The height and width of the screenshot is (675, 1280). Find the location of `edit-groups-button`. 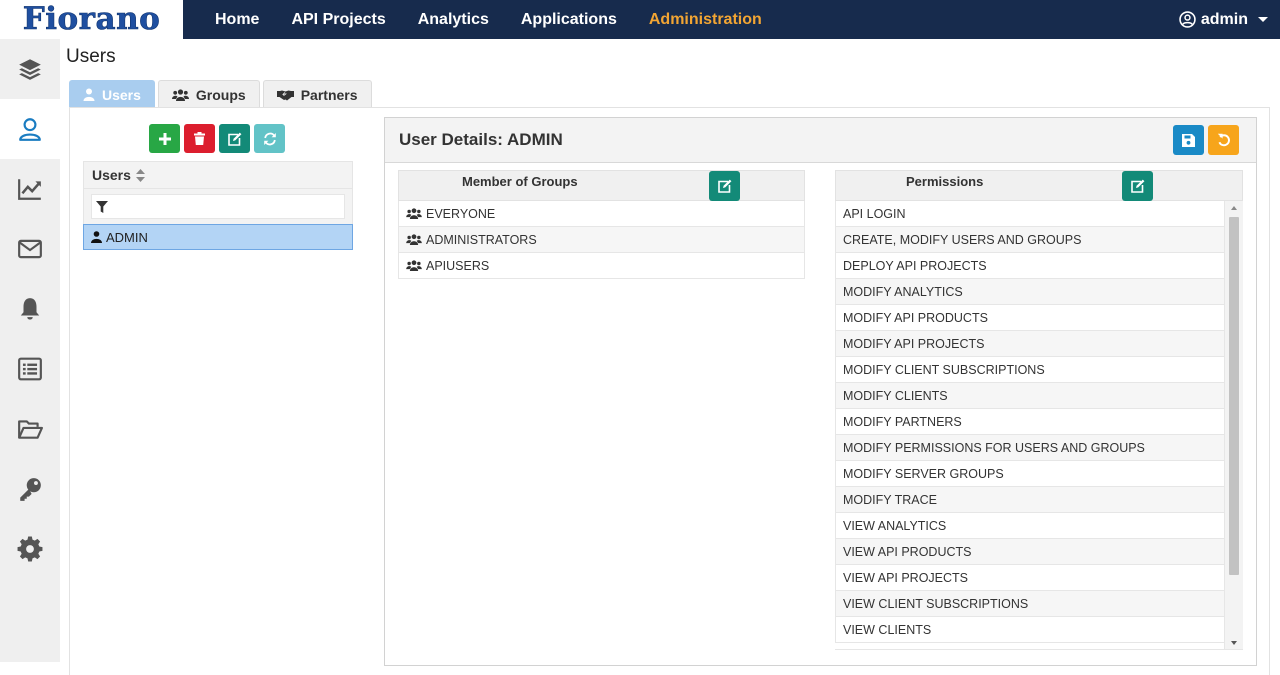

edit-groups-button is located at coordinates (724, 186).